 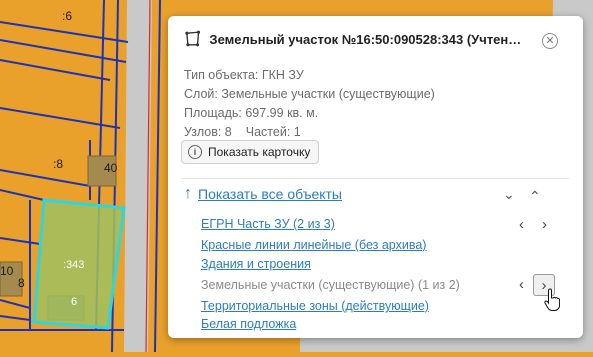 What do you see at coordinates (273, 132) in the screenshot?
I see `parts-text: Частей: 1` at bounding box center [273, 132].